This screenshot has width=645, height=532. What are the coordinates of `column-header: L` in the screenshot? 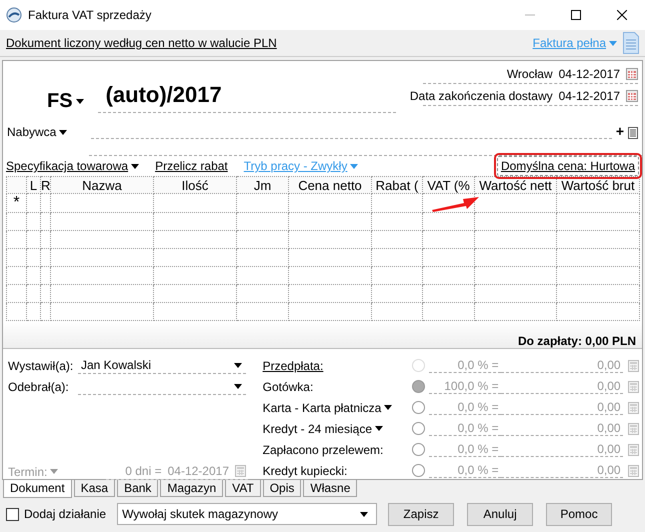 It's located at (33, 185).